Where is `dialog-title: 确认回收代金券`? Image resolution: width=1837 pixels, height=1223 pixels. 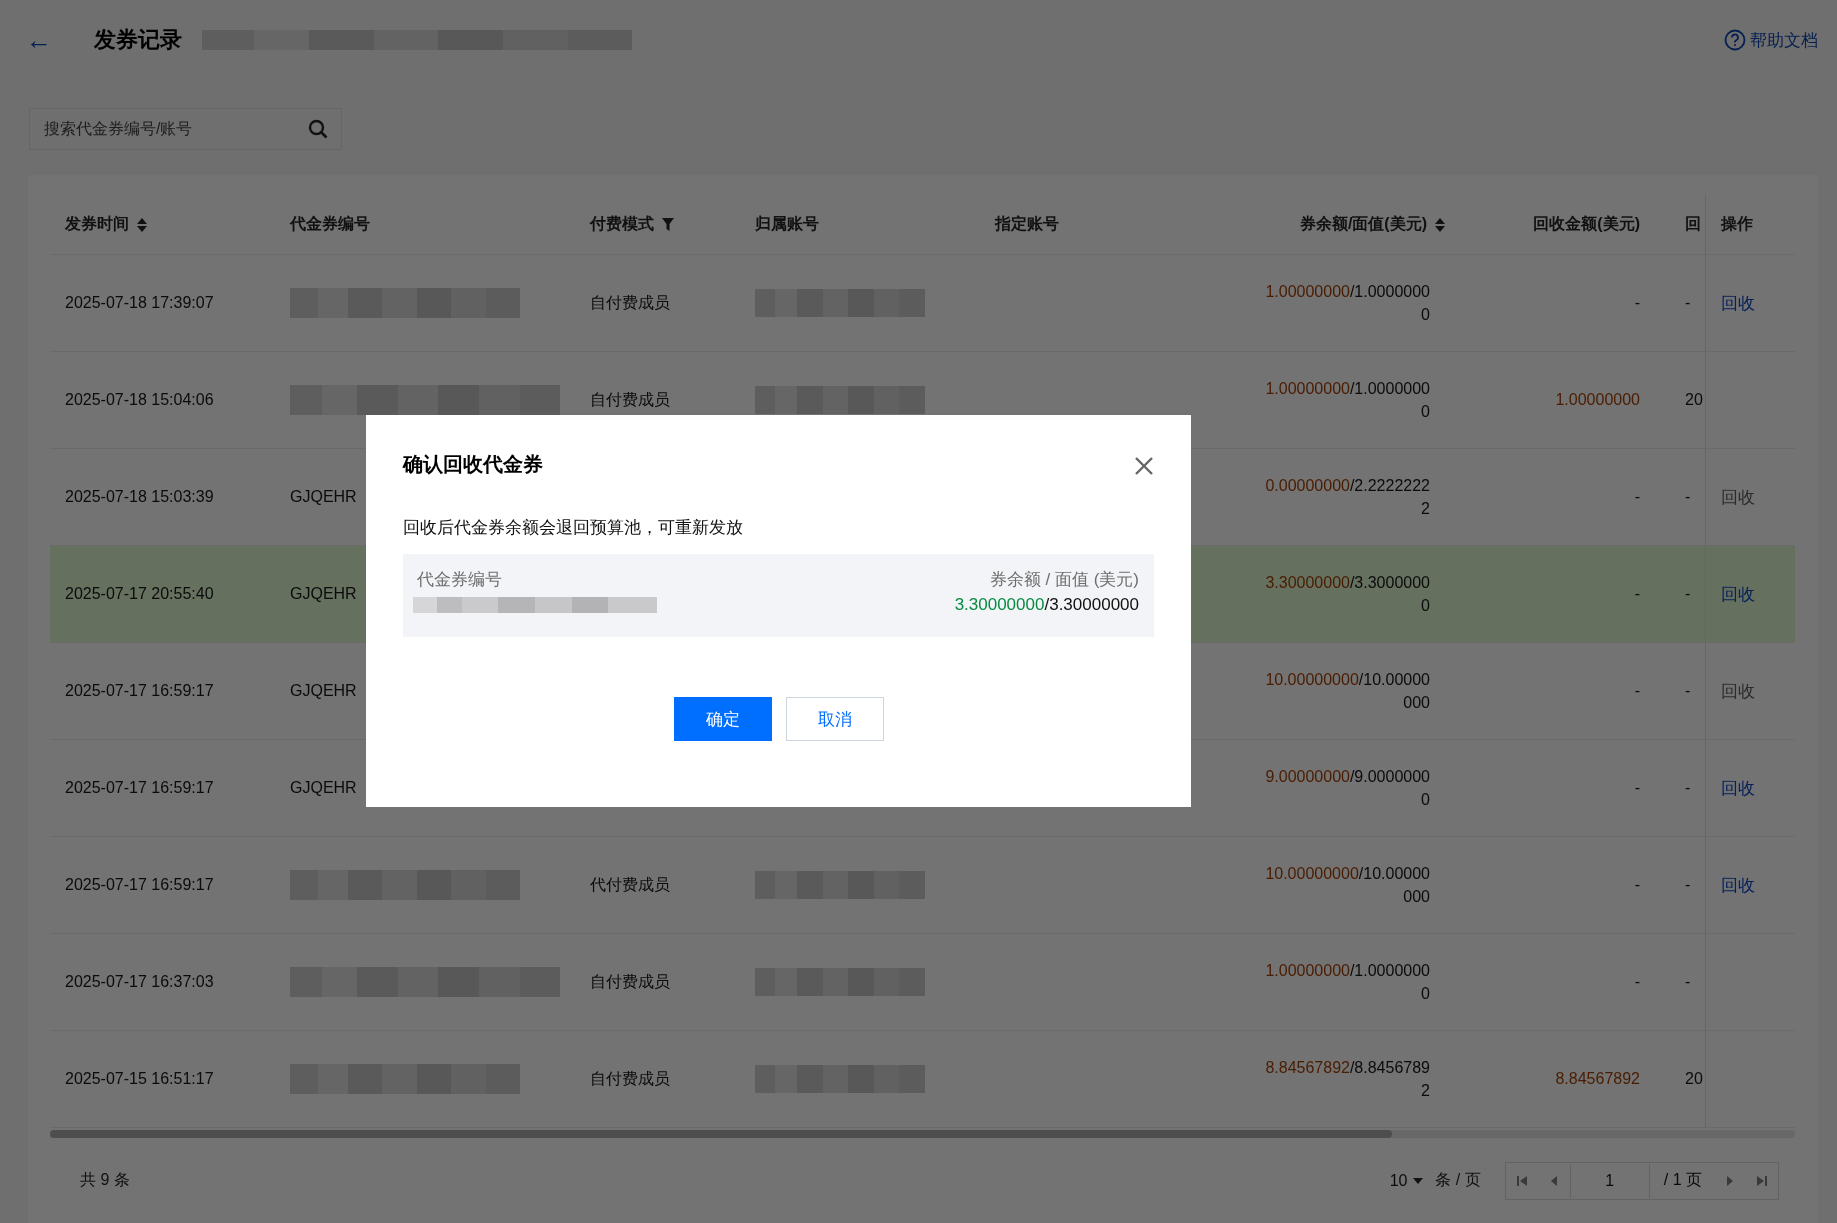
dialog-title: 确认回收代金券 is located at coordinates (473, 464).